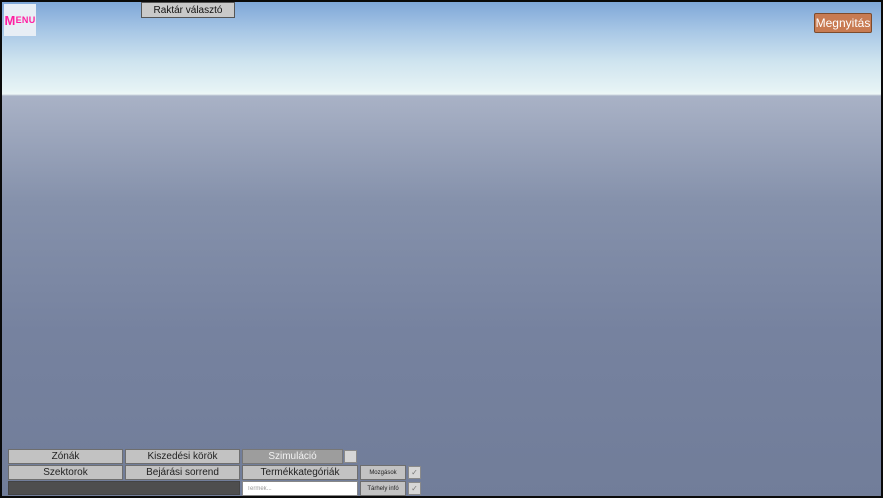  What do you see at coordinates (300, 472) in the screenshot?
I see `product-categories-button: Termékkategóriák` at bounding box center [300, 472].